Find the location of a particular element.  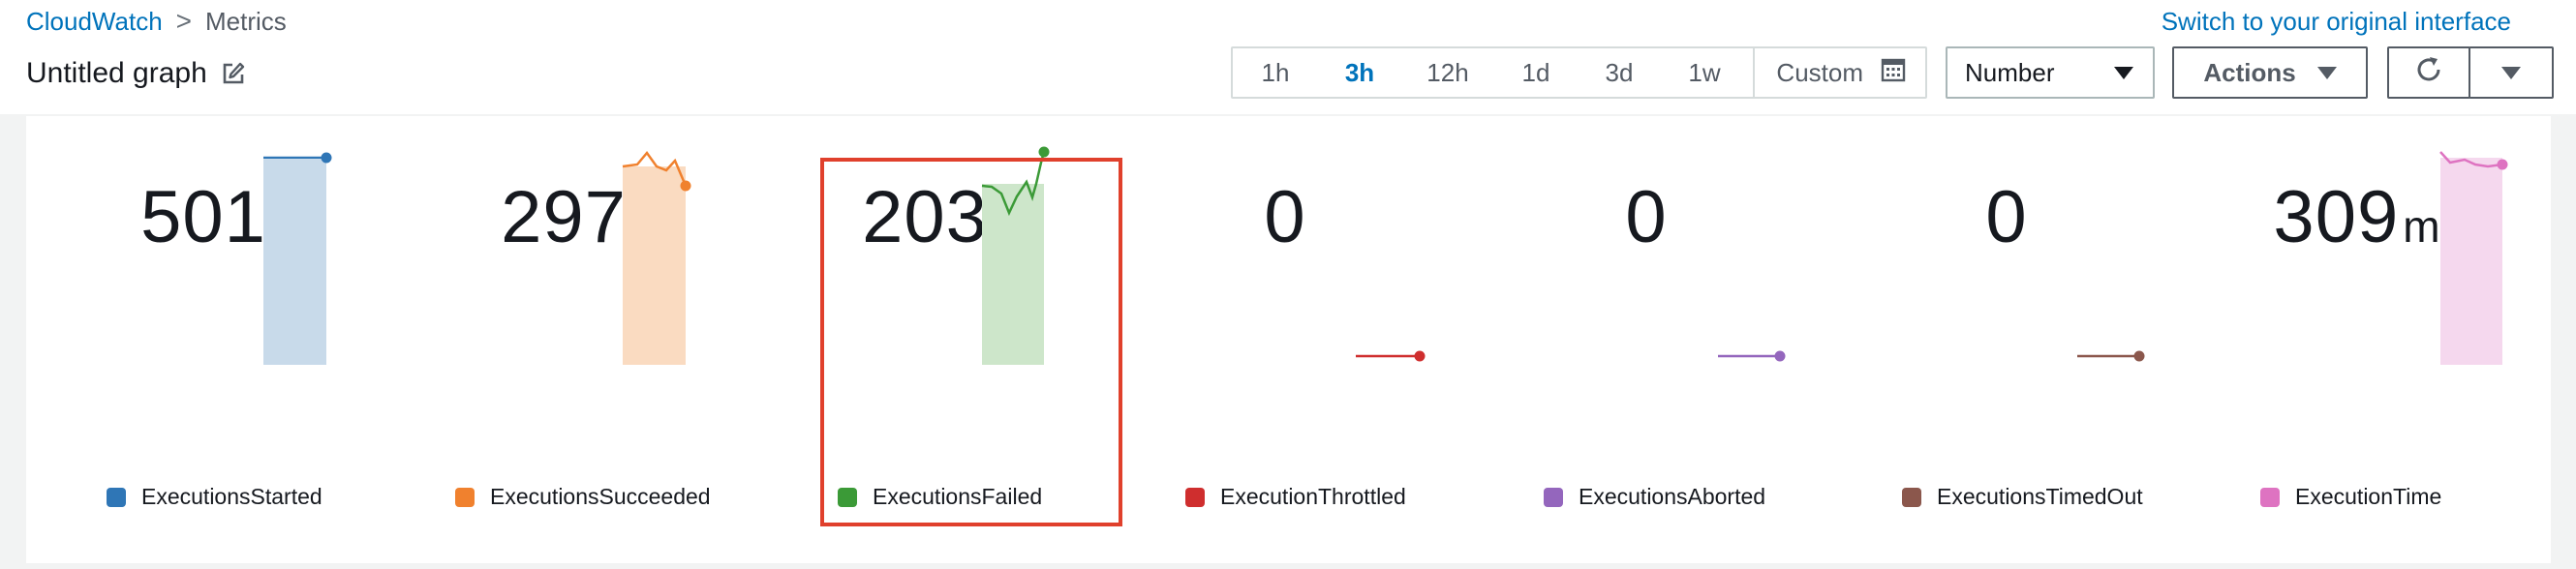

metric-tile-executionthrottled: 0 ExecutionThrottled is located at coordinates (1287, 324).